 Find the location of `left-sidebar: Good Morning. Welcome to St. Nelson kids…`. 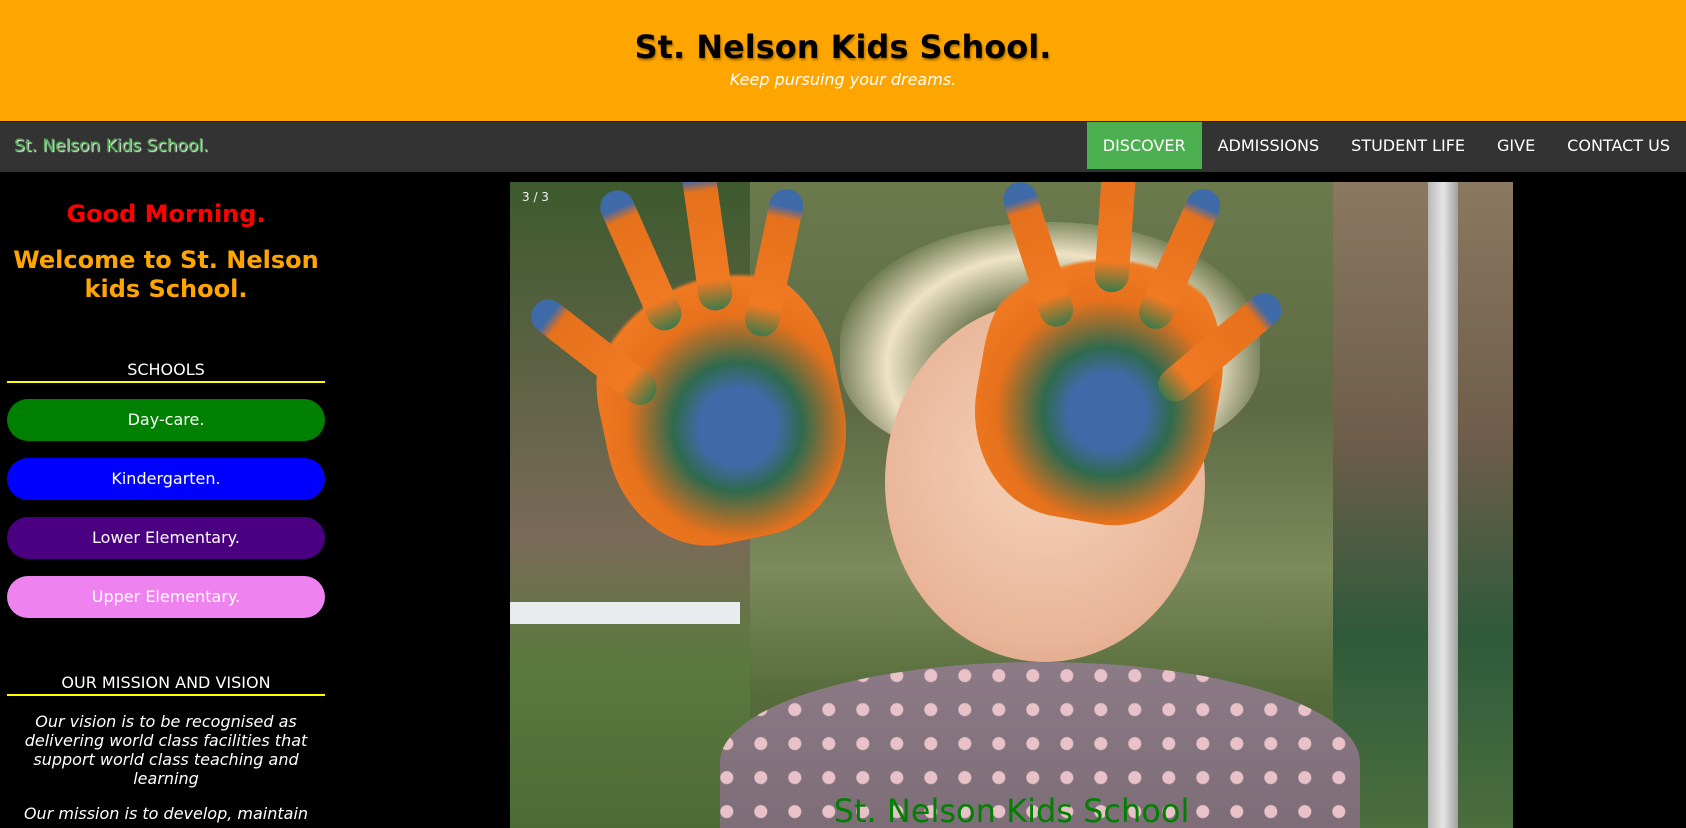

left-sidebar: Good Morning. Welcome to St. Nelson kids… is located at coordinates (166, 502).